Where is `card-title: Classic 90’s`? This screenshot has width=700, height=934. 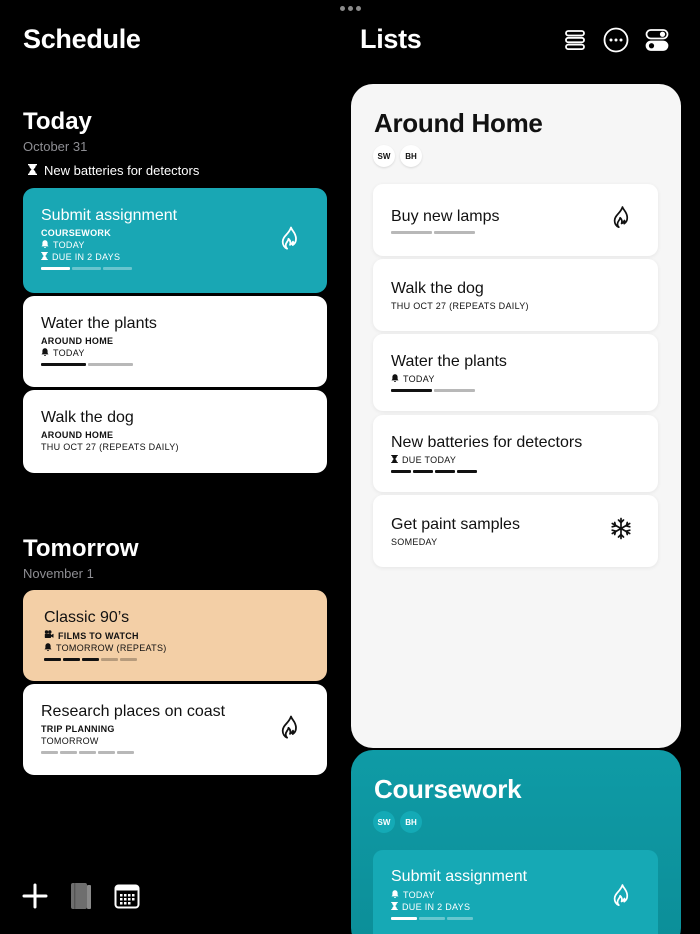 card-title: Classic 90’s is located at coordinates (87, 617).